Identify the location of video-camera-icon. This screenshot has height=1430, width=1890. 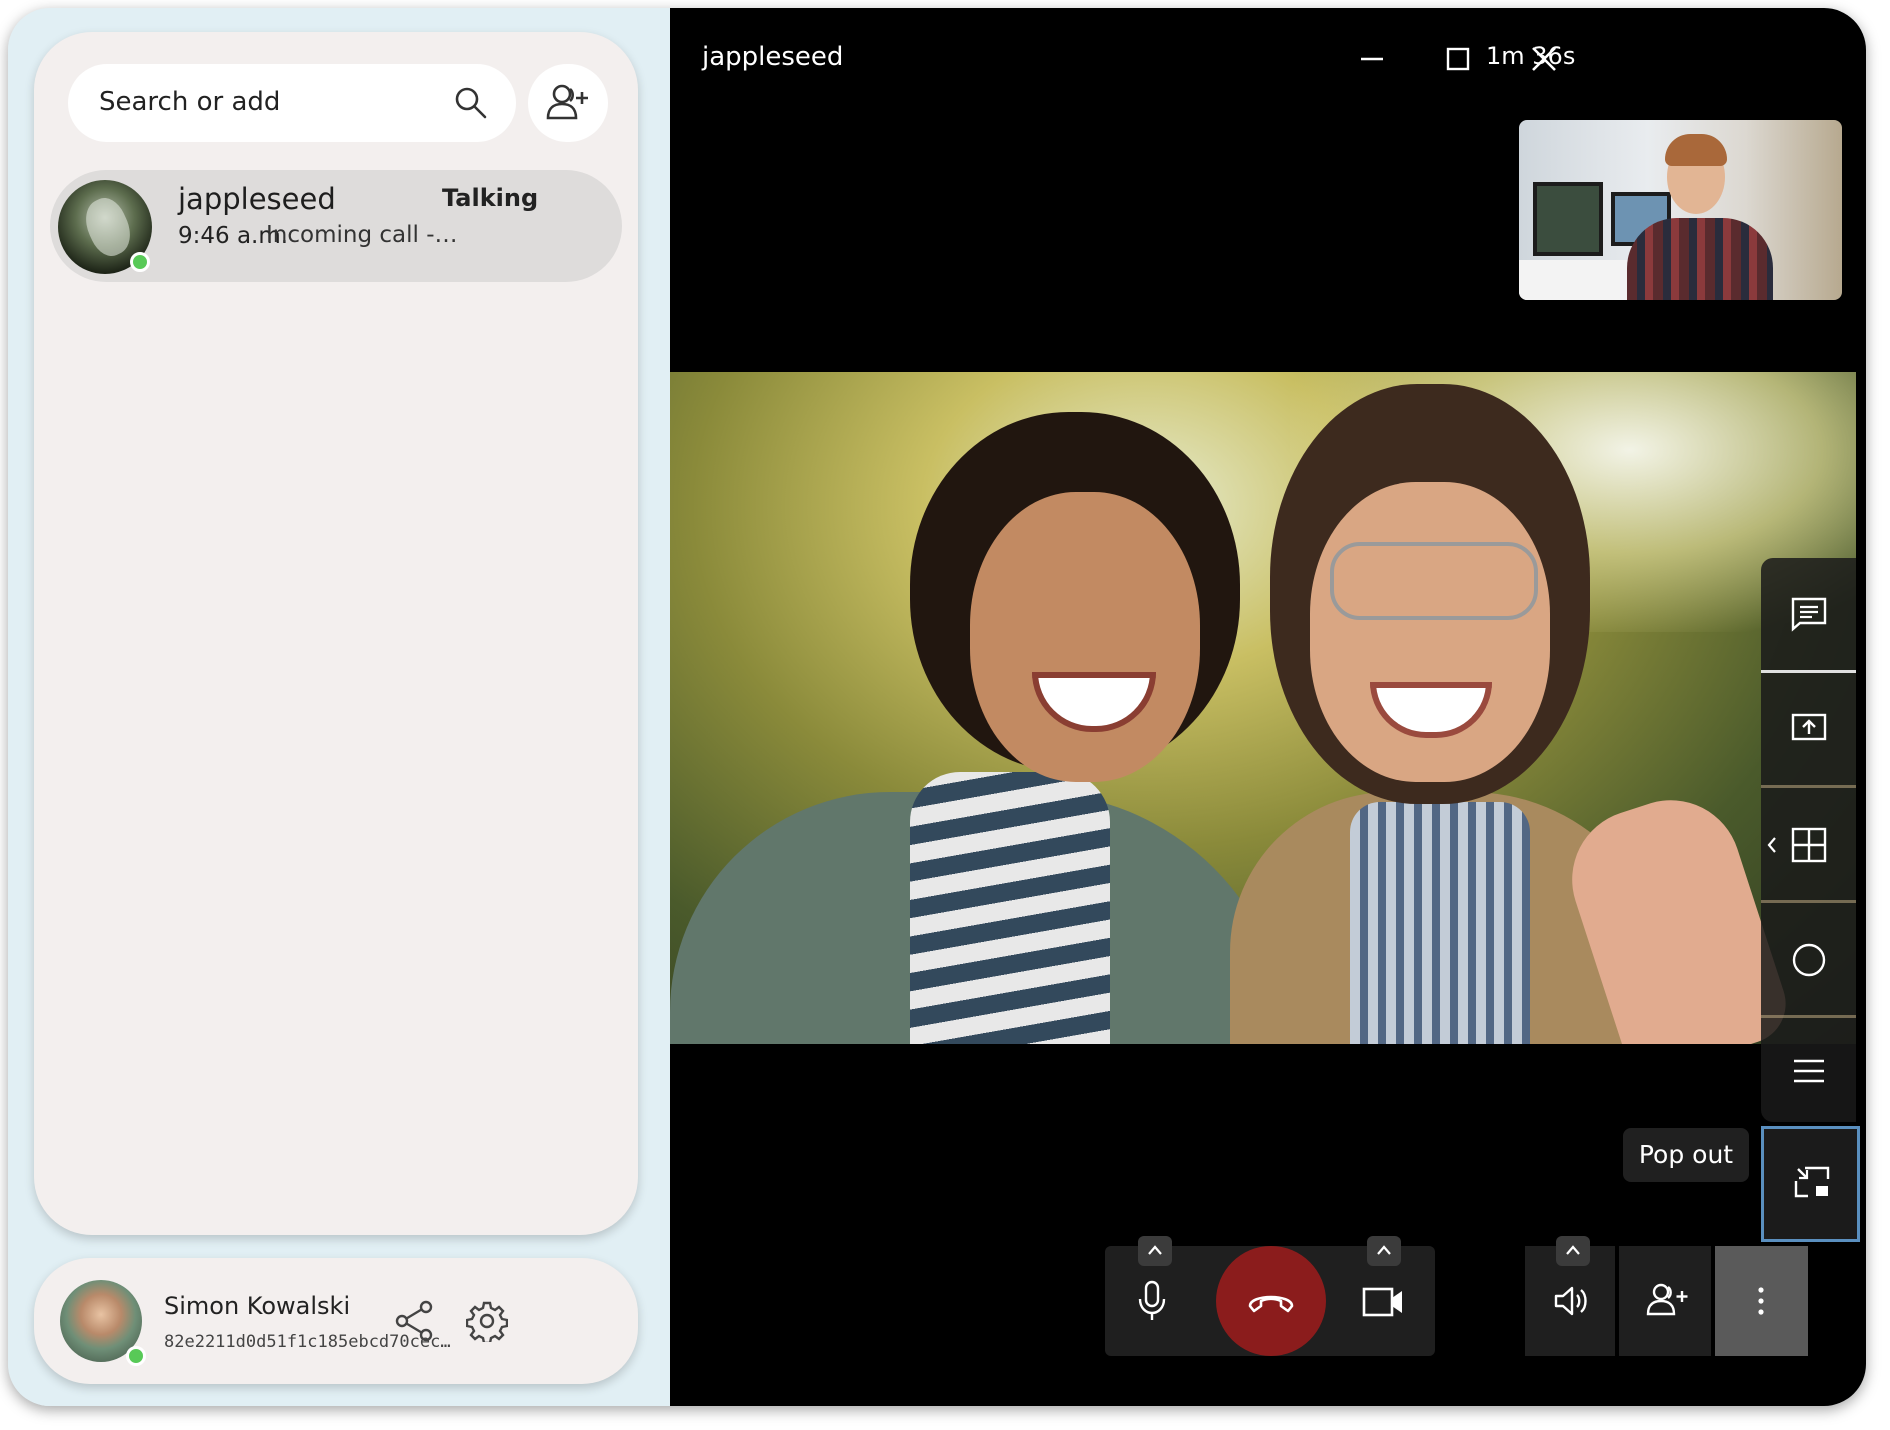
(1383, 1302).